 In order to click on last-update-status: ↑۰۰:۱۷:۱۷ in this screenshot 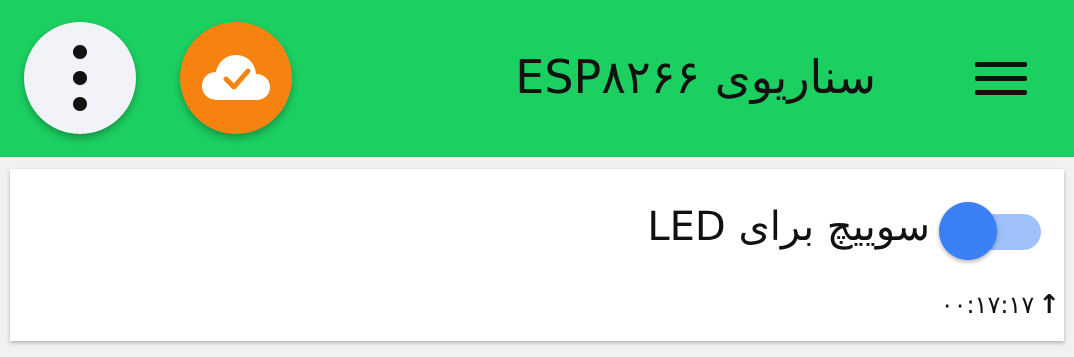, I will do `click(1000, 305)`.